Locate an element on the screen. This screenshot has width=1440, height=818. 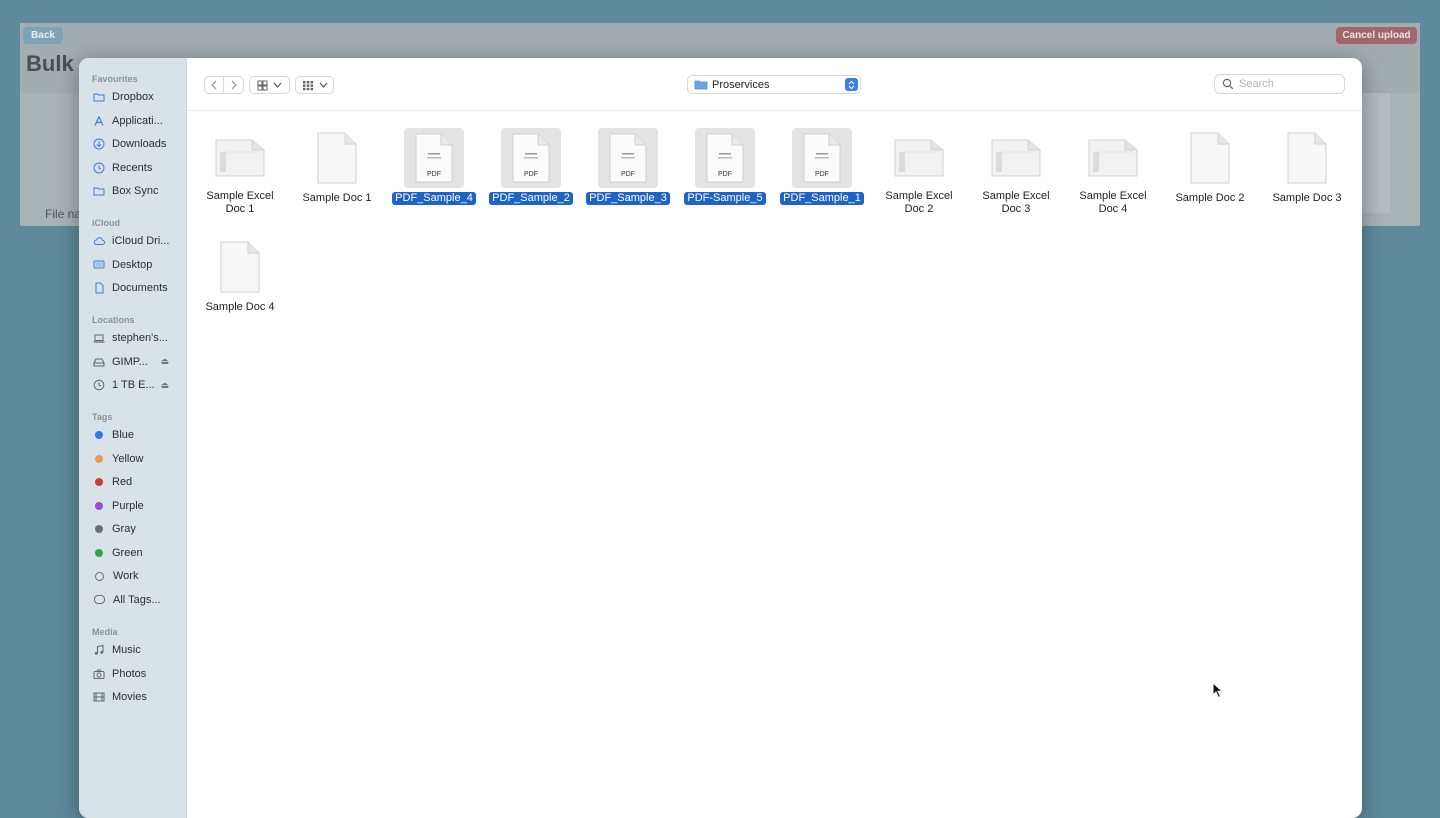
camera-icon is located at coordinates (99, 674).